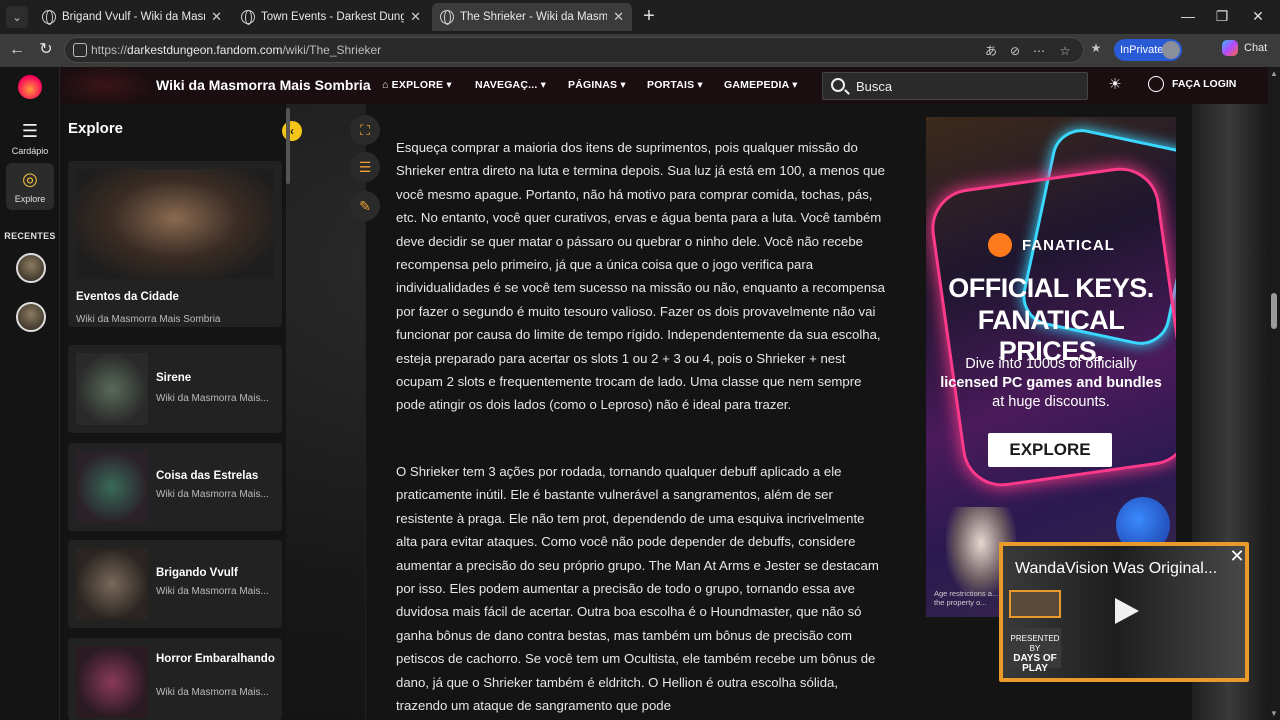  I want to click on fandom-logo-icon, so click(30, 87).